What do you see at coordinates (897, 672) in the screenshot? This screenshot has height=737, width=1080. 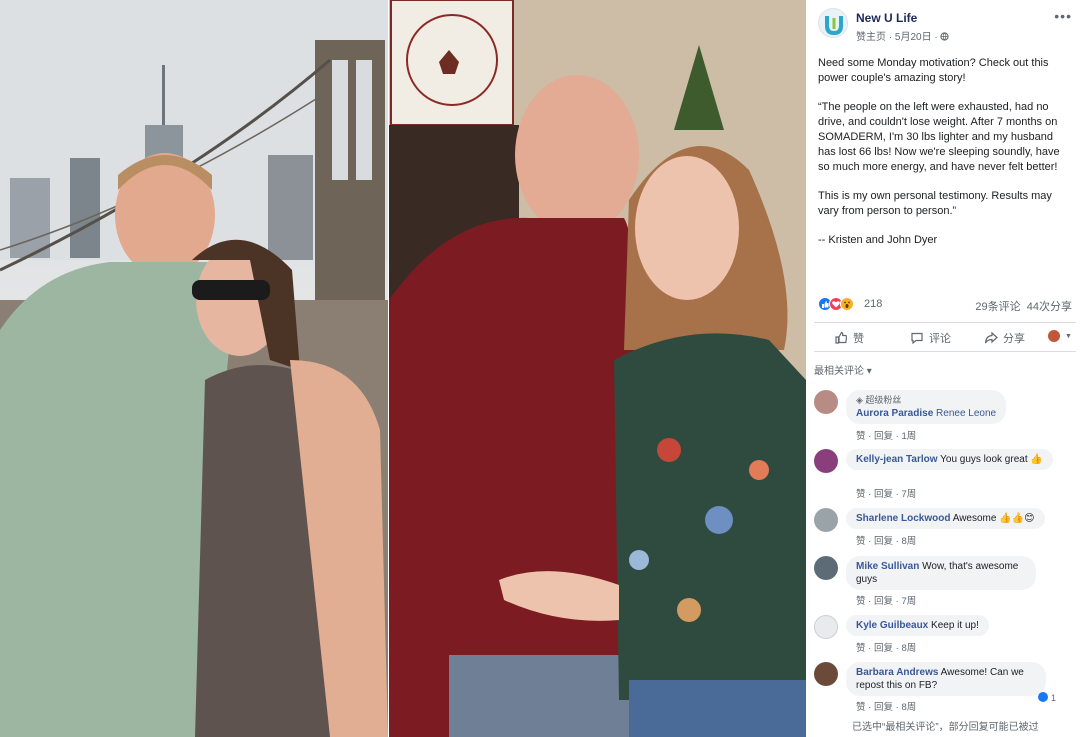 I see `commenter-name: Barbara Andrews` at bounding box center [897, 672].